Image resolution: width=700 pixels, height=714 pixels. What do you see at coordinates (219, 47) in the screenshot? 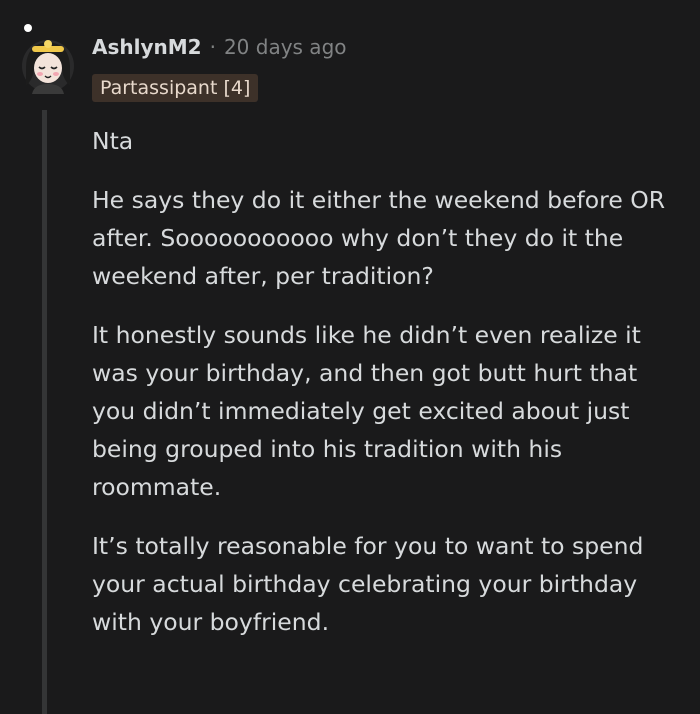
I see `comment-header: AshlynM2 · 20 days ago` at bounding box center [219, 47].